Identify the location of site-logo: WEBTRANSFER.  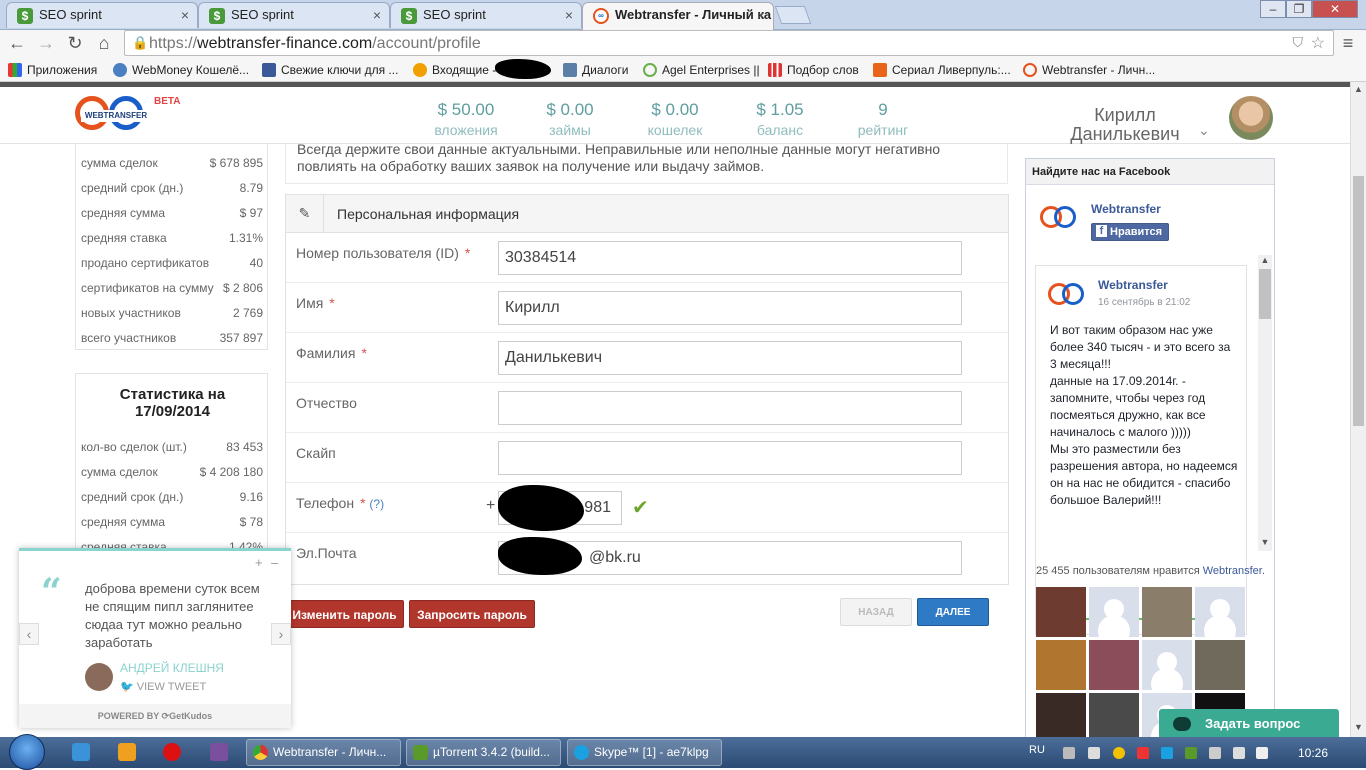
(116, 116).